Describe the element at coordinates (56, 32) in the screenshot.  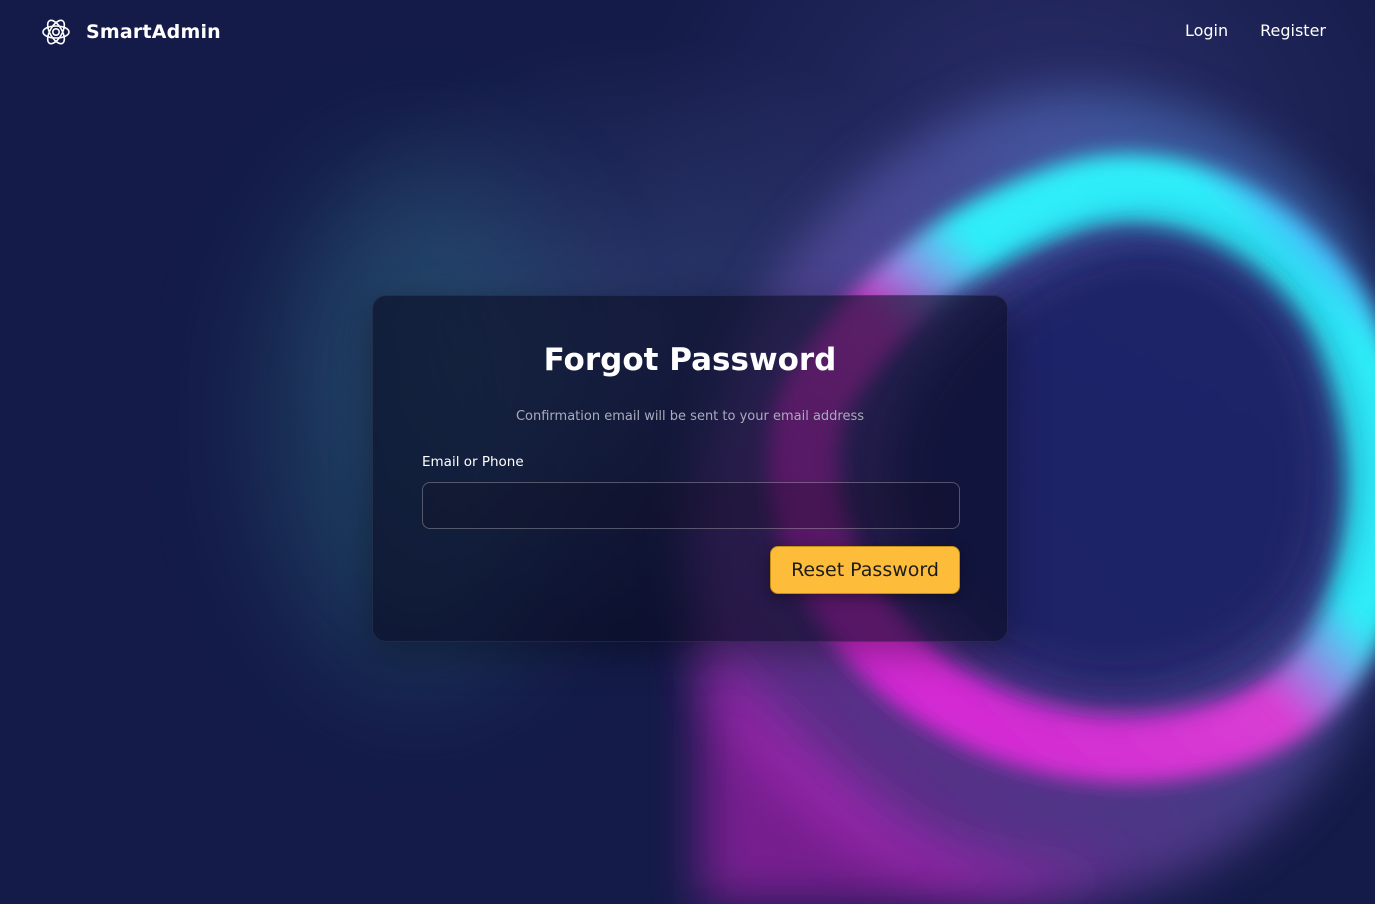
I see `atom-logo-icon` at that location.